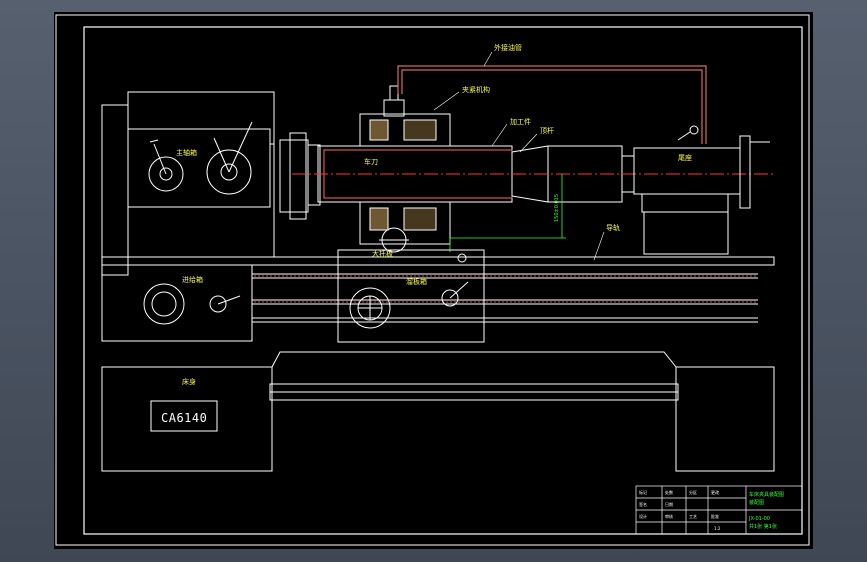 The height and width of the screenshot is (562, 867). What do you see at coordinates (613, 227) in the screenshot?
I see `label-guide-rail: 导轨` at bounding box center [613, 227].